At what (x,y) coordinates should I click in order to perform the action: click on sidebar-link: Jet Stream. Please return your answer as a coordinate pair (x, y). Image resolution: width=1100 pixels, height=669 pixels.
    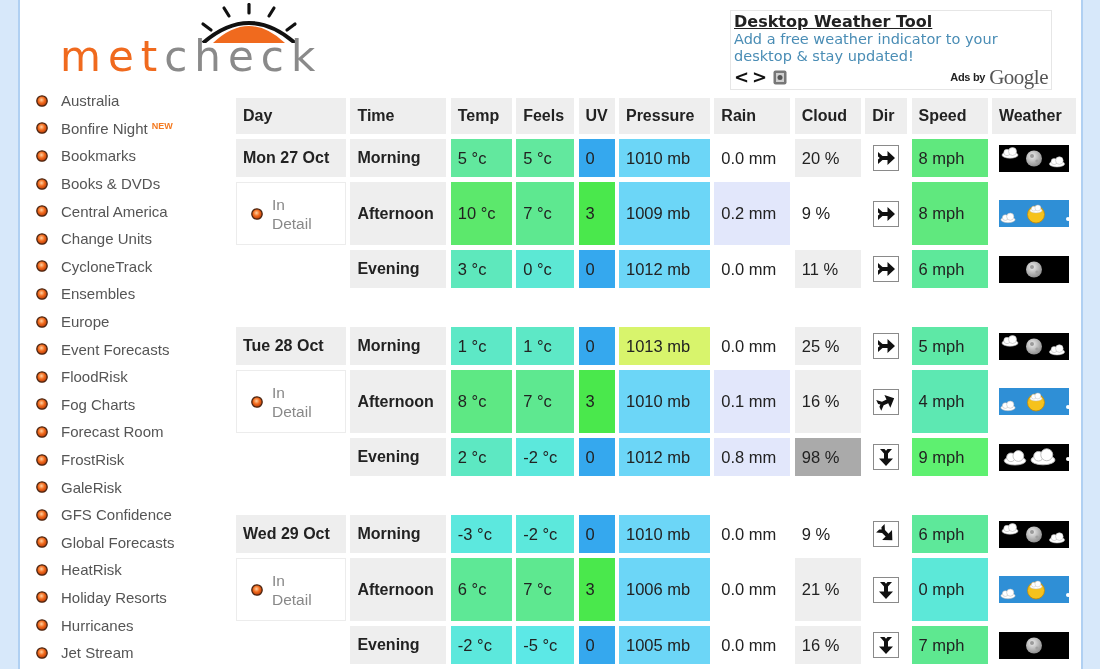
    Looking at the image, I should click on (97, 653).